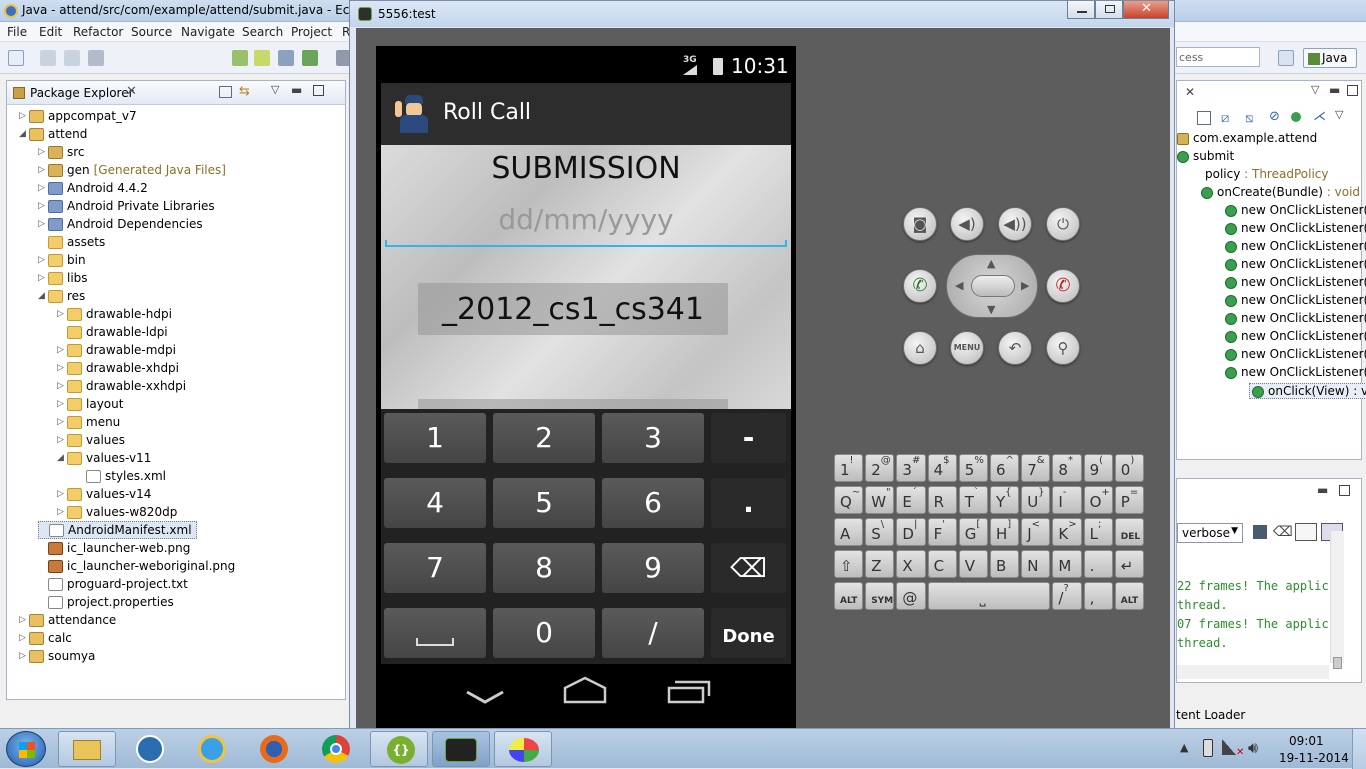 Image resolution: width=1366 pixels, height=769 pixels. I want to click on hw-key: N, so click(1036, 564).